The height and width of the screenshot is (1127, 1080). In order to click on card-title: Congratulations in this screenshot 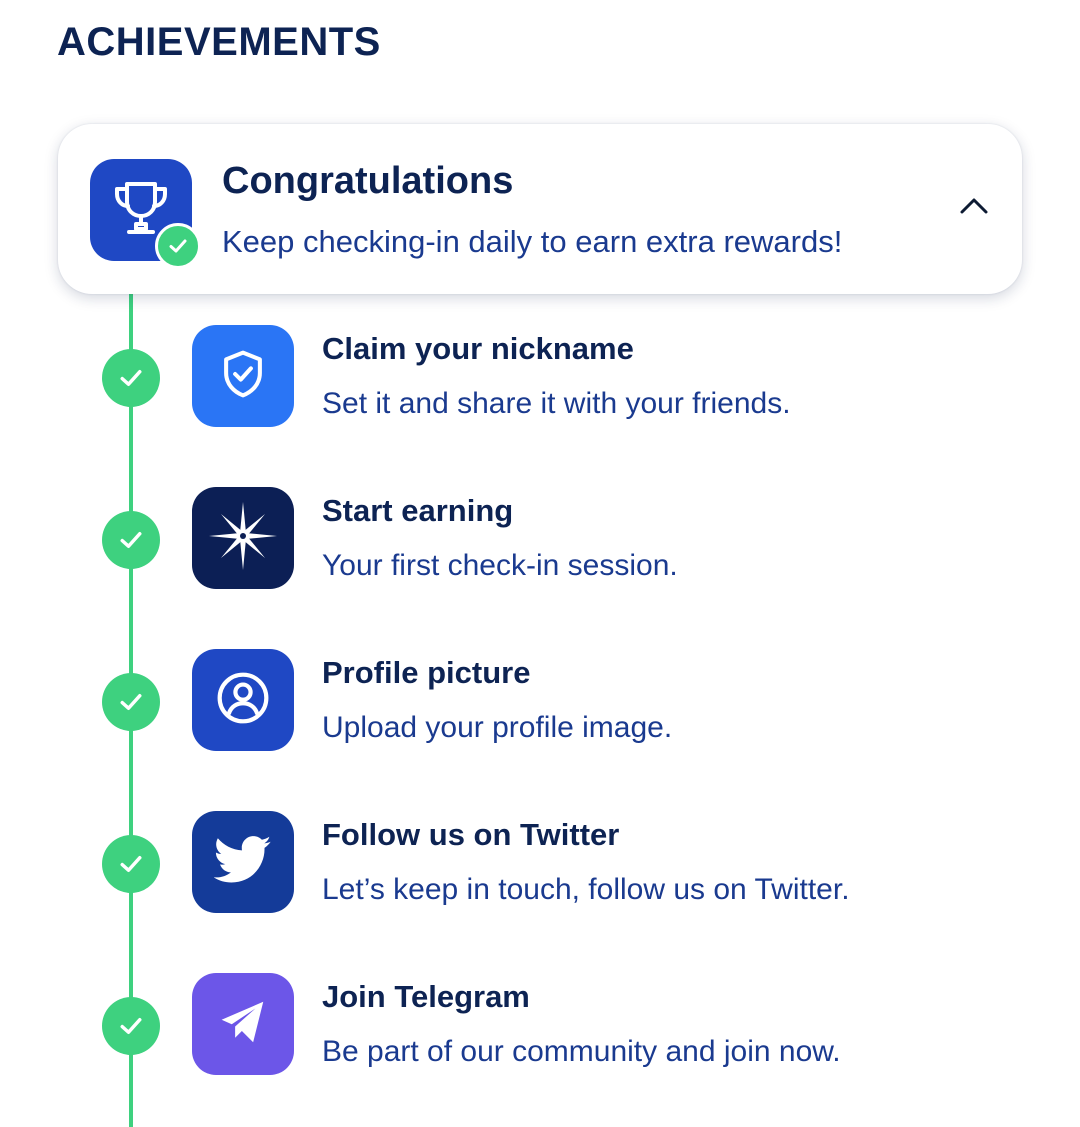, I will do `click(368, 181)`.